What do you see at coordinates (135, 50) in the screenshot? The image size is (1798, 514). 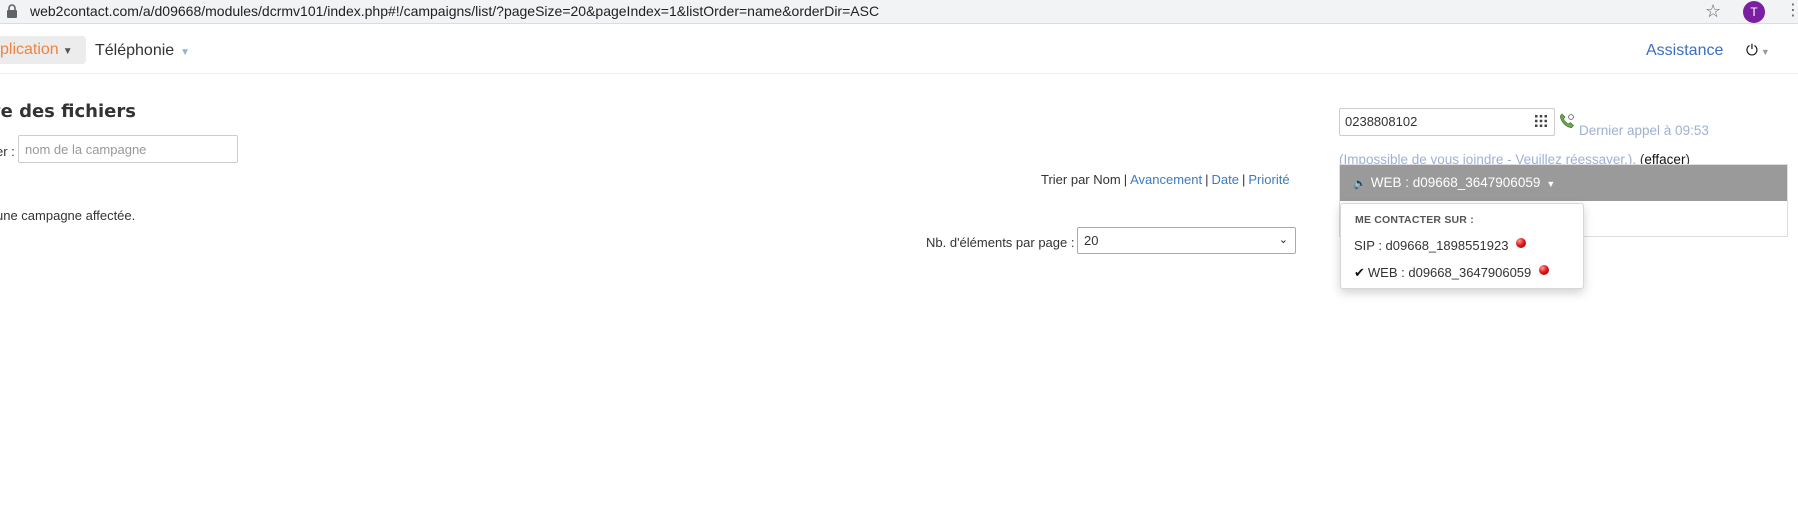 I see `nav-telephonie-label: Téléphonie` at bounding box center [135, 50].